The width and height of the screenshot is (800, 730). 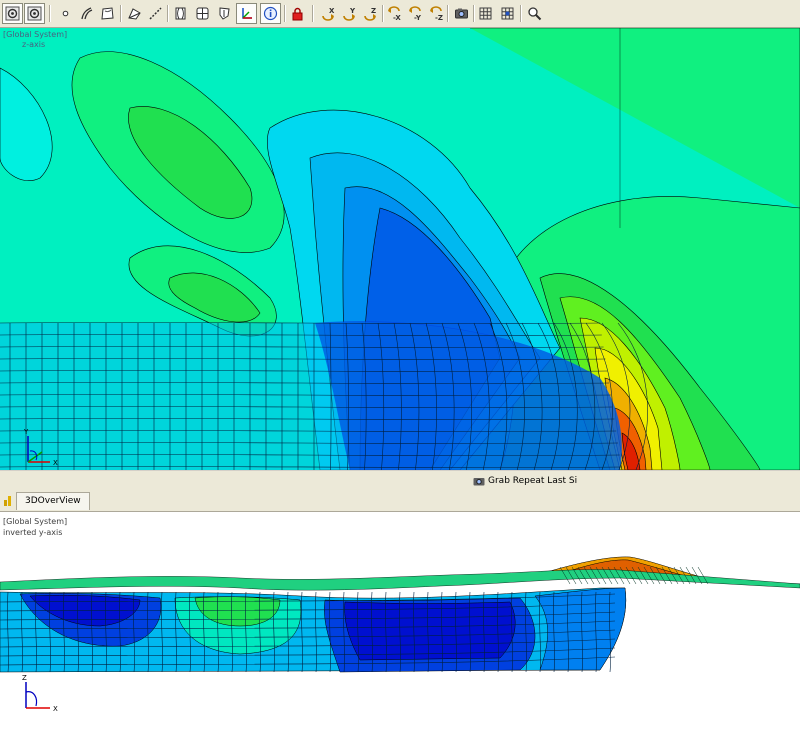 I want to click on tab-3doverview: 3DOverView, so click(x=53, y=501).